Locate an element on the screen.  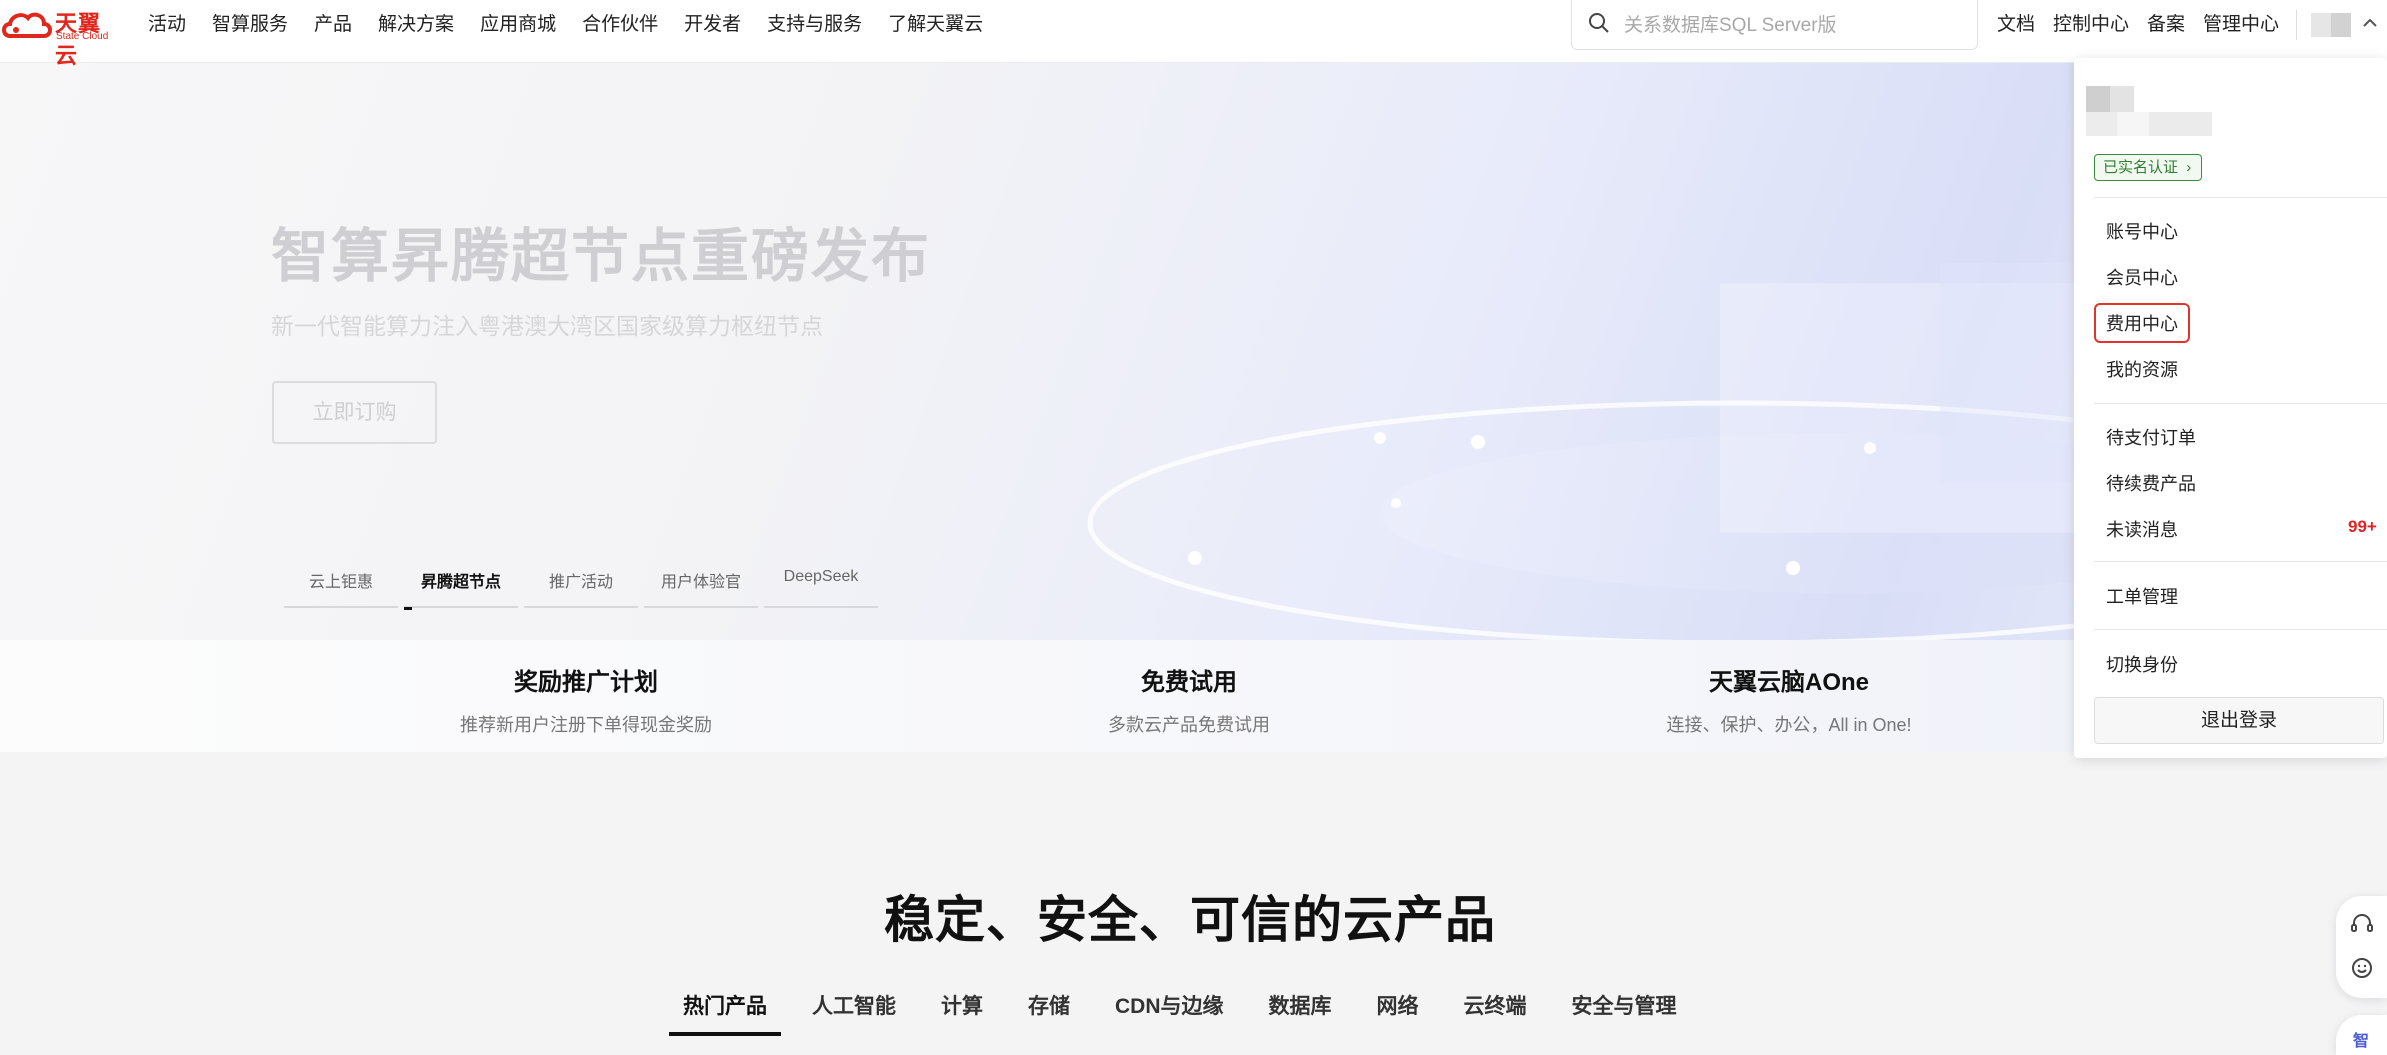
menu-item-switch-identity: 切换身份 is located at coordinates (2142, 664).